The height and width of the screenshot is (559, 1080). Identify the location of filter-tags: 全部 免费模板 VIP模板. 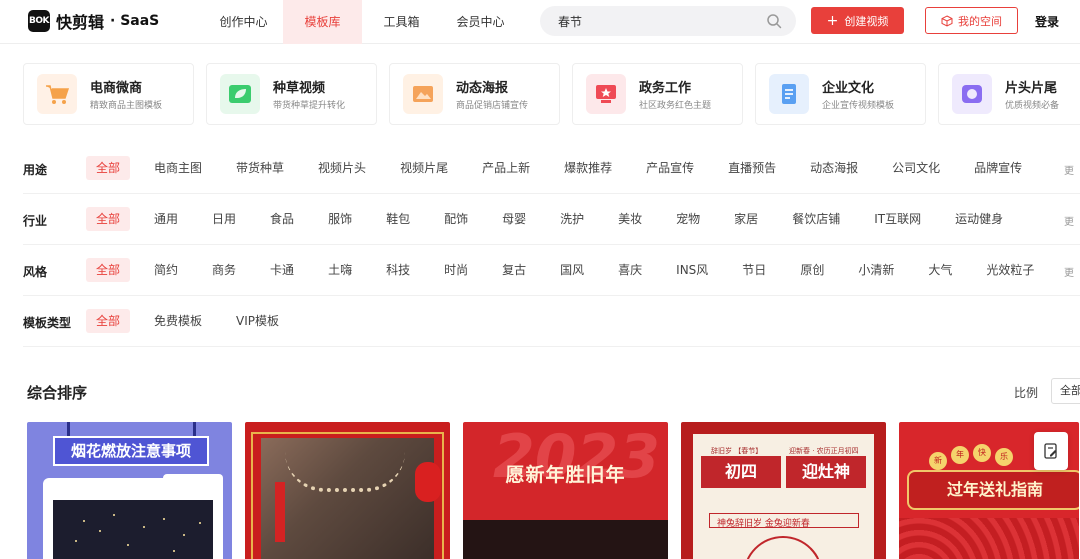
(194, 321).